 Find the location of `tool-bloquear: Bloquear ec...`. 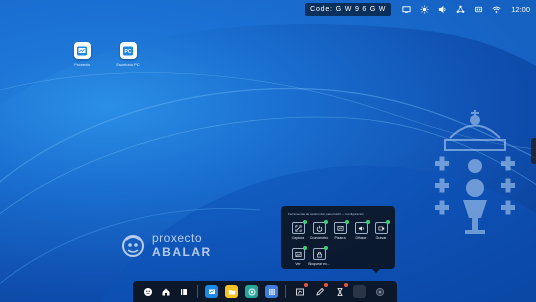

tool-bloquear: Bloquear ec... is located at coordinates (319, 256).